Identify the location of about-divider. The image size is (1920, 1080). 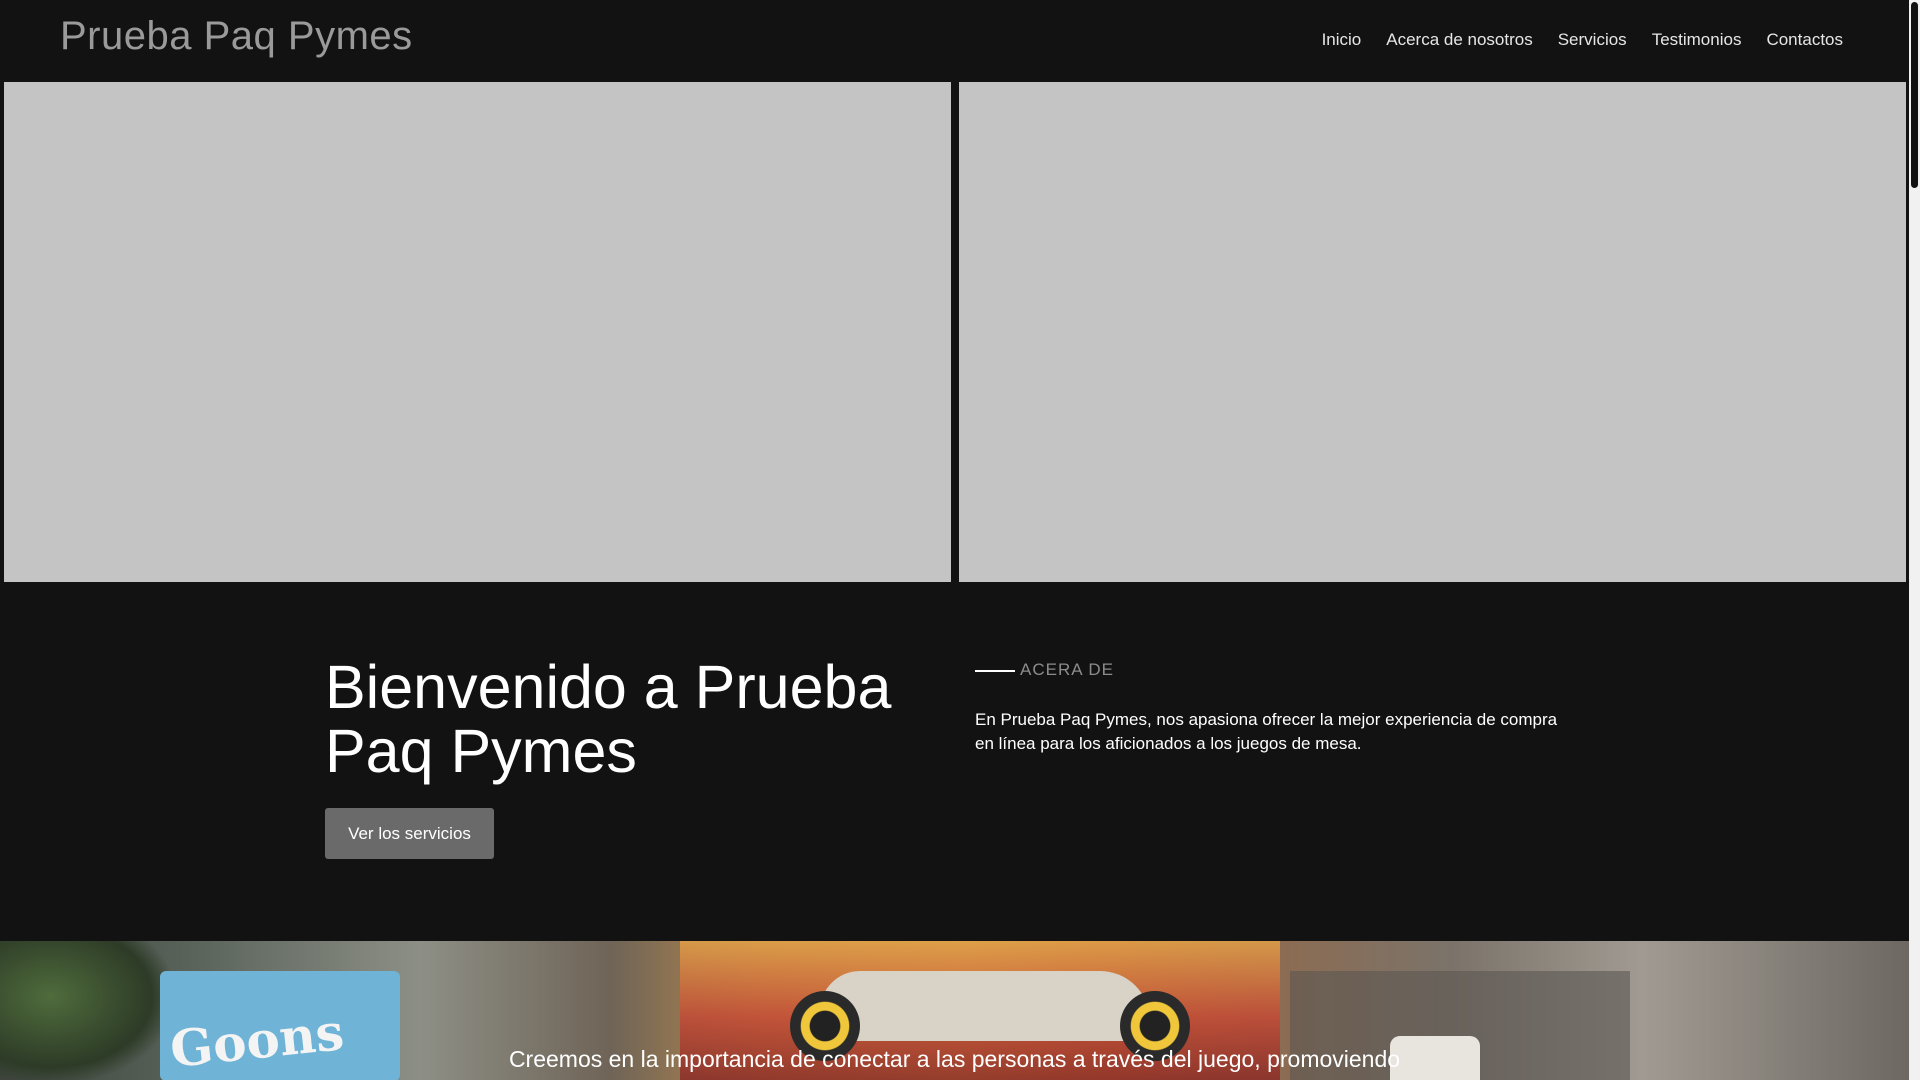
(995, 671).